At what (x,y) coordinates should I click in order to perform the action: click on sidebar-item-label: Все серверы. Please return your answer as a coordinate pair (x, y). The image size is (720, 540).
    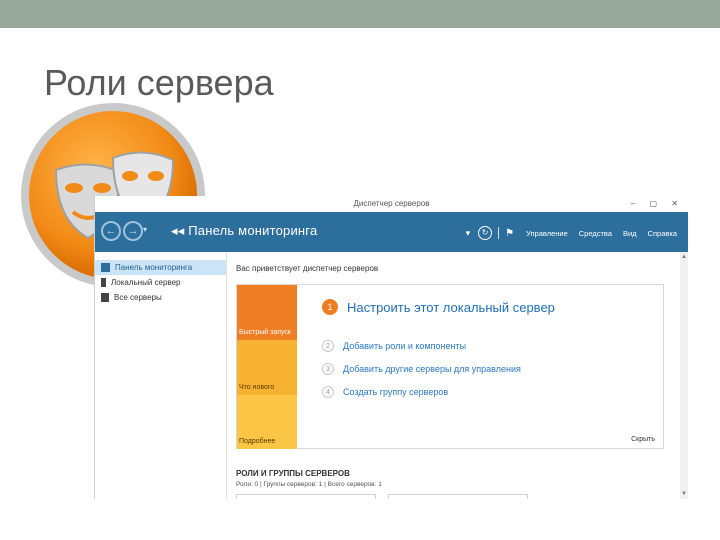
    Looking at the image, I should click on (138, 297).